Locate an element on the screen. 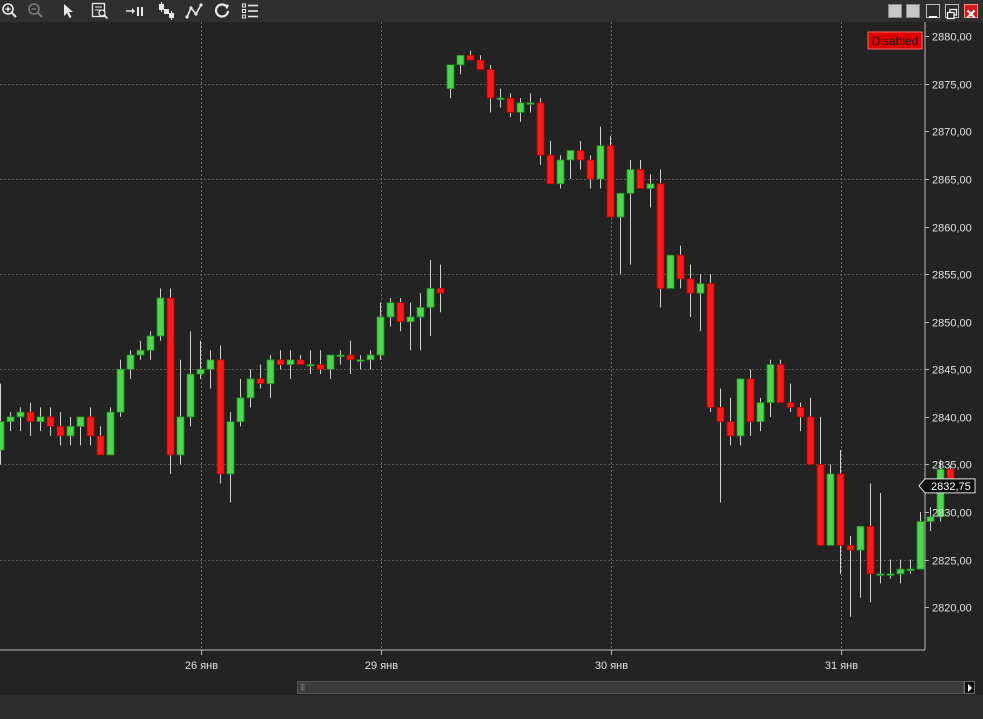  close-icon is located at coordinates (971, 14).